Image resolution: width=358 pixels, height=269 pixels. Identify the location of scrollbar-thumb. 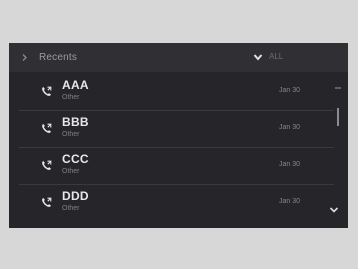
(338, 117).